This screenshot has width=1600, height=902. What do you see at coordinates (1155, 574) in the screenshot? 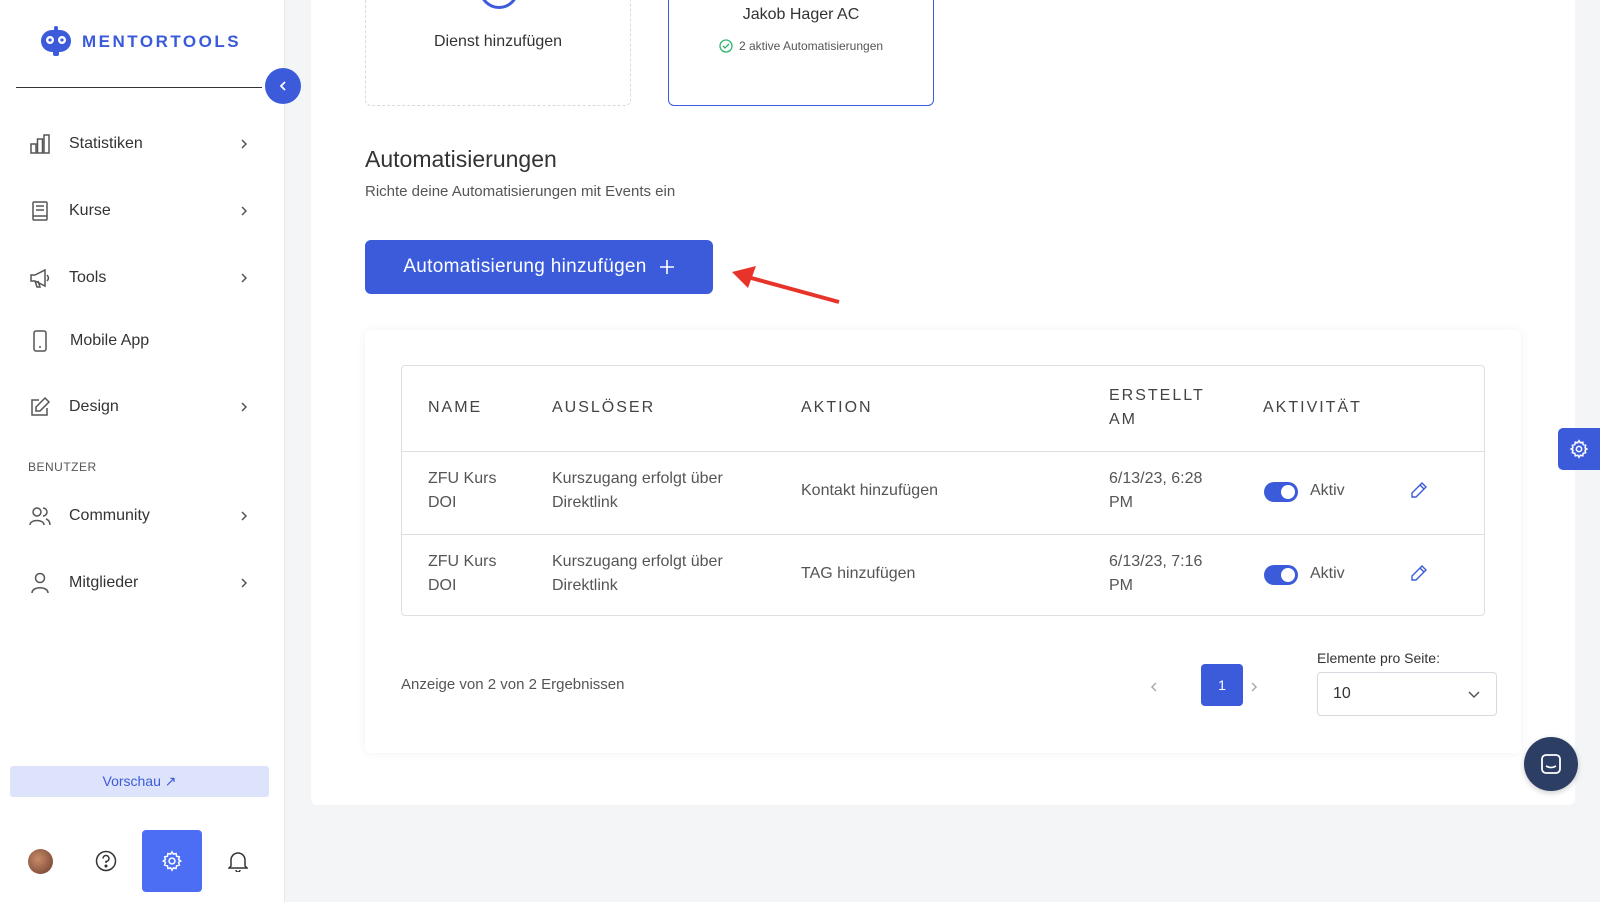
I see `cell-created: 6/13/23, 7:16 PM` at bounding box center [1155, 574].